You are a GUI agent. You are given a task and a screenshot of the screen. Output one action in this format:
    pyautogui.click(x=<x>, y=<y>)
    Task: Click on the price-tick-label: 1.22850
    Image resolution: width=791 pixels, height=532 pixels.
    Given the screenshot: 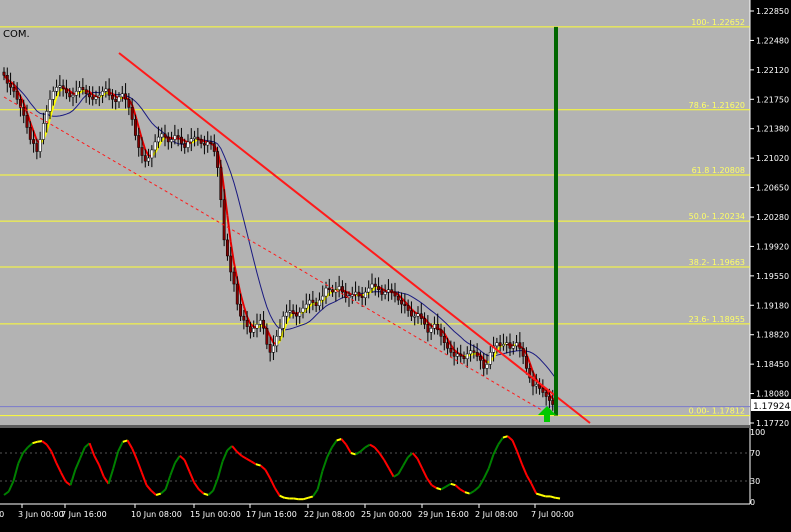 What is the action you would take?
    pyautogui.click(x=772, y=11)
    